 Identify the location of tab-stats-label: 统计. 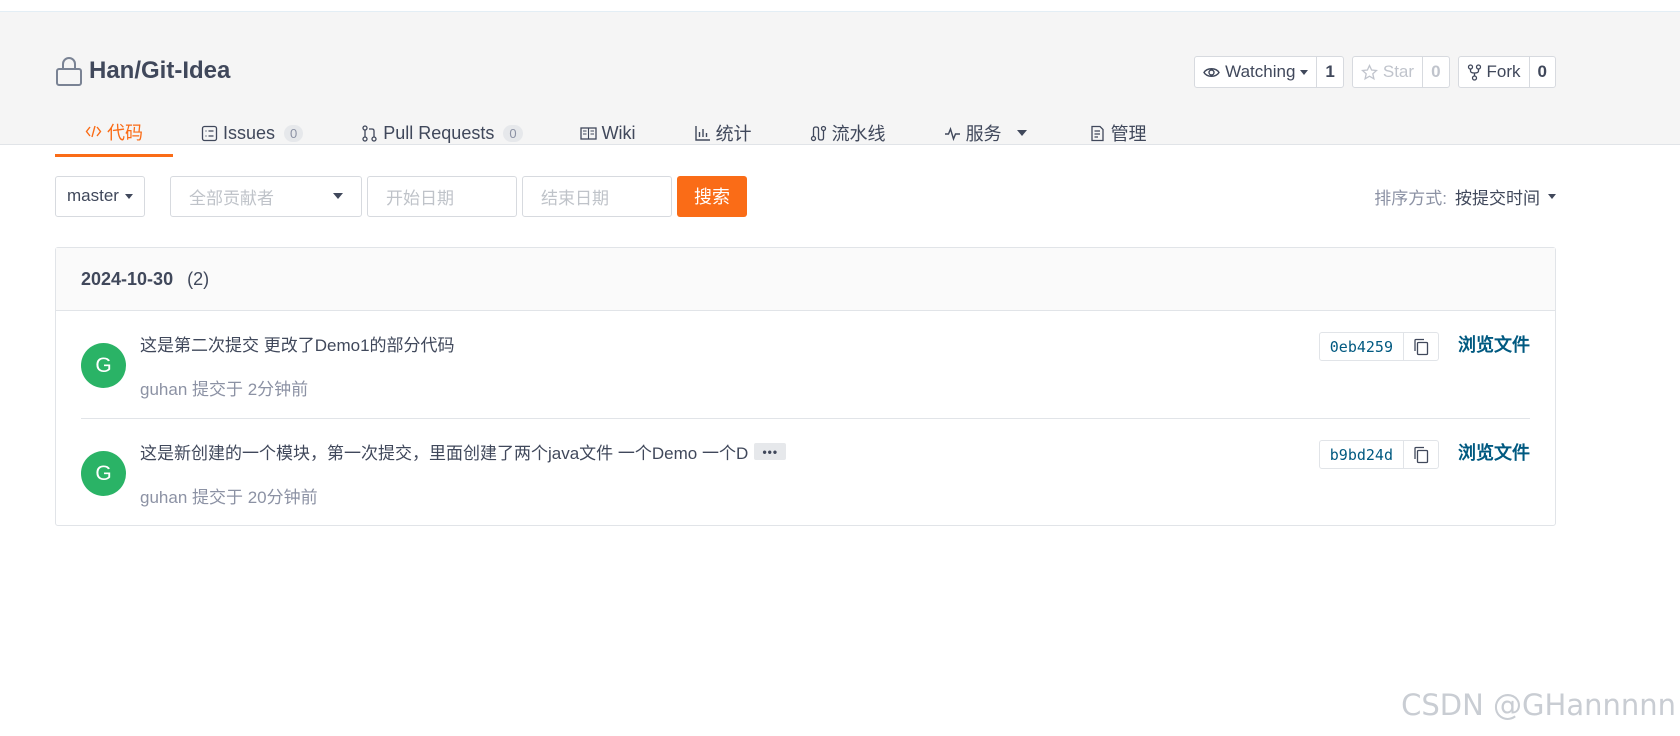
(733, 134).